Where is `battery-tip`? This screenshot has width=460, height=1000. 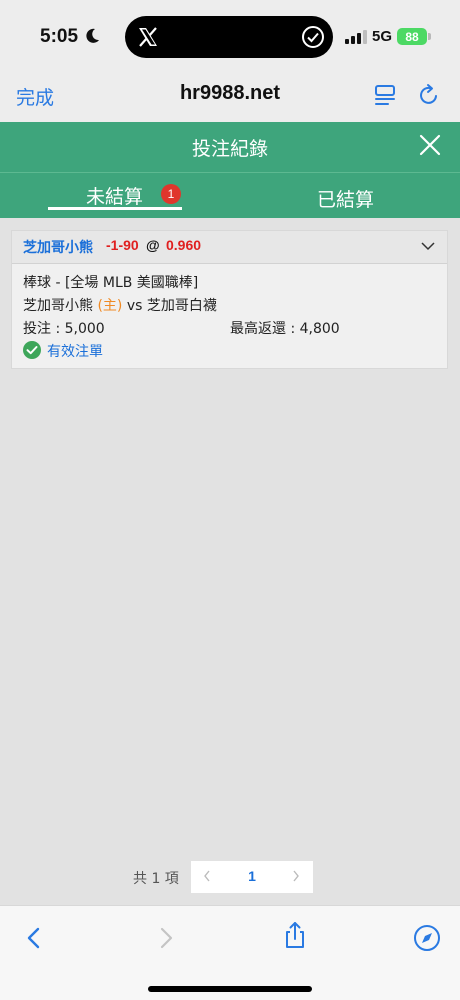
battery-tip is located at coordinates (429, 36).